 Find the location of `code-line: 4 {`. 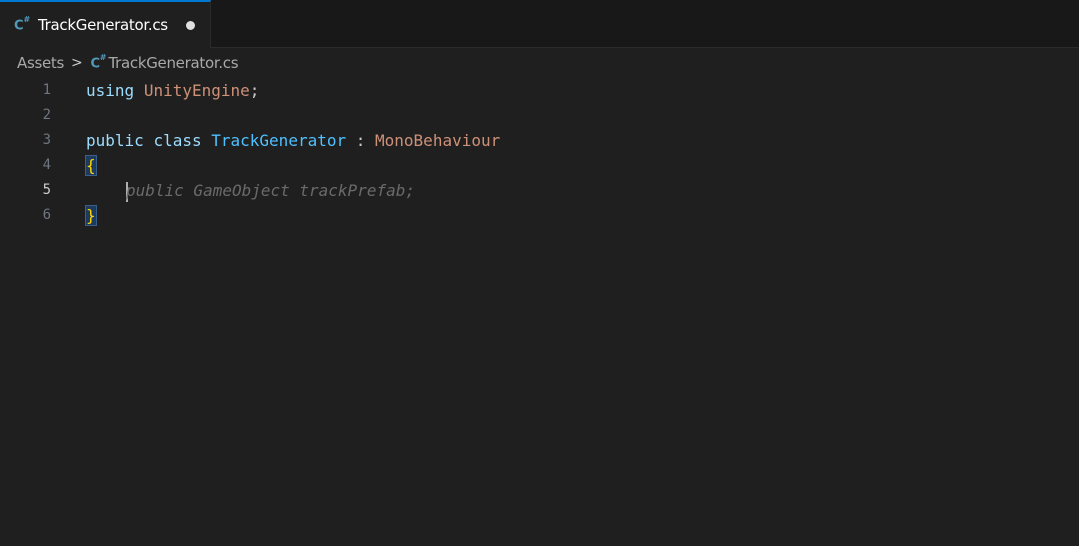

code-line: 4 { is located at coordinates (539, 165).